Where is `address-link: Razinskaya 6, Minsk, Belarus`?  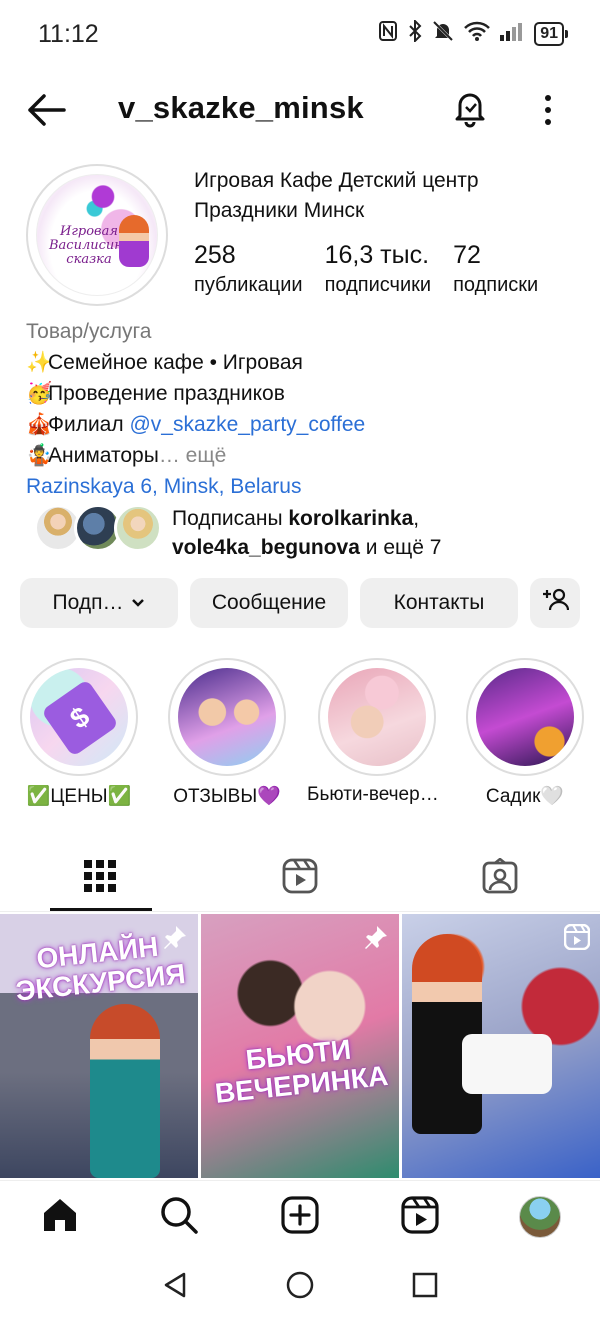 address-link: Razinskaya 6, Minsk, Belarus is located at coordinates (306, 486).